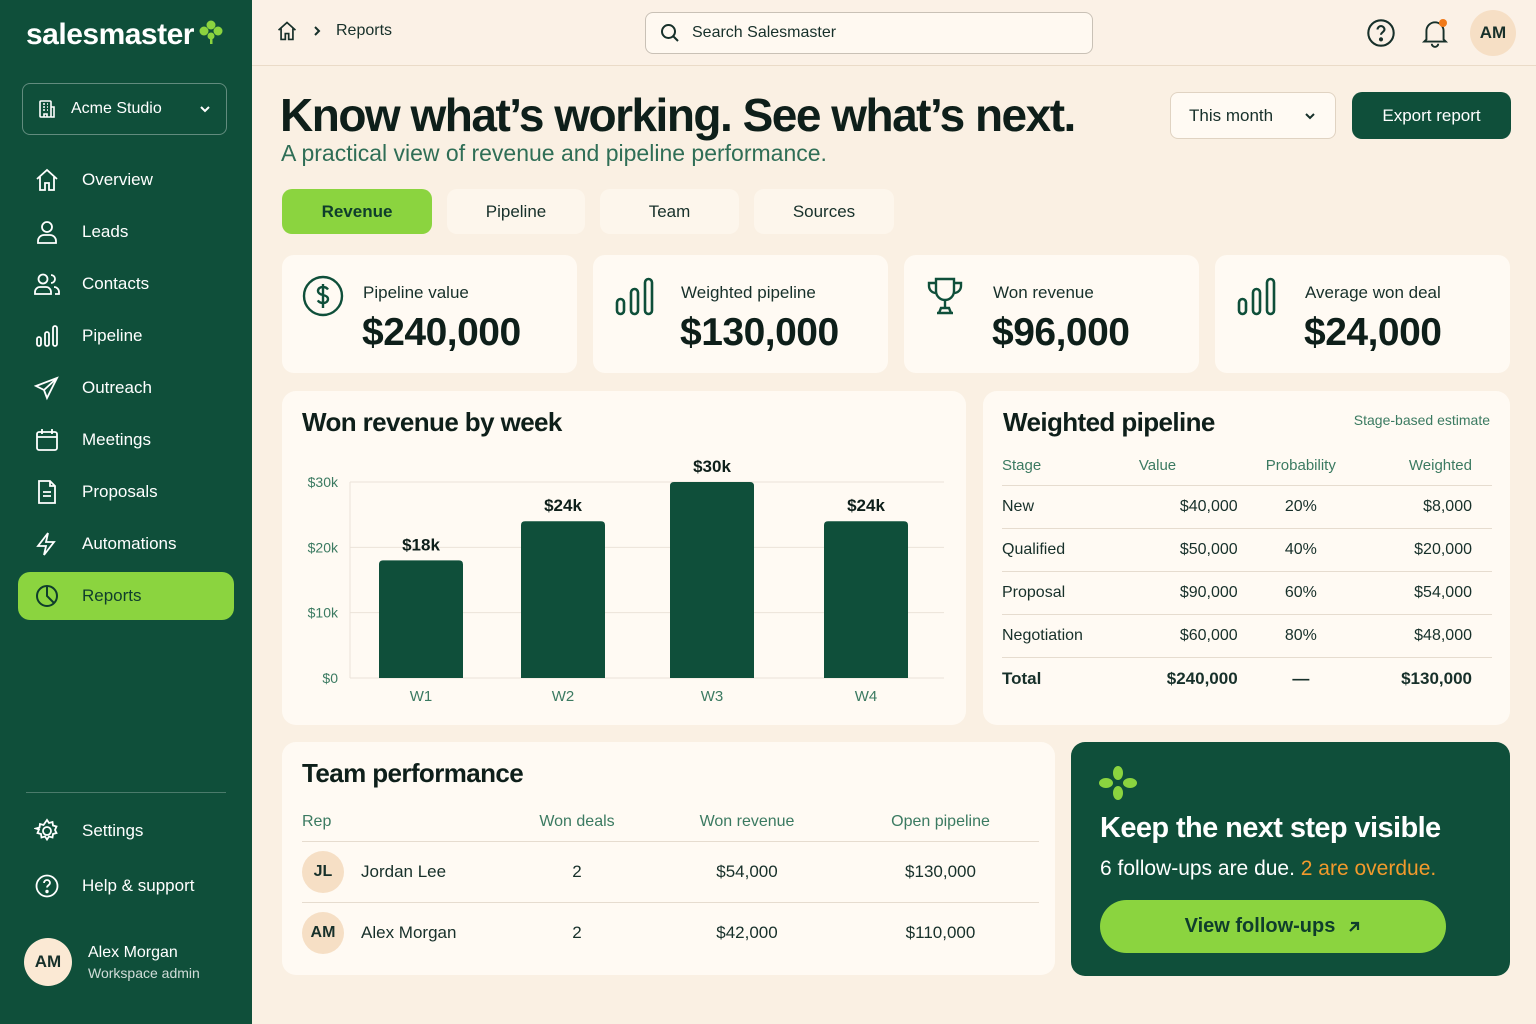 This screenshot has width=1536, height=1024. Describe the element at coordinates (1300, 593) in the screenshot. I see `probability-cell: 60%` at that location.